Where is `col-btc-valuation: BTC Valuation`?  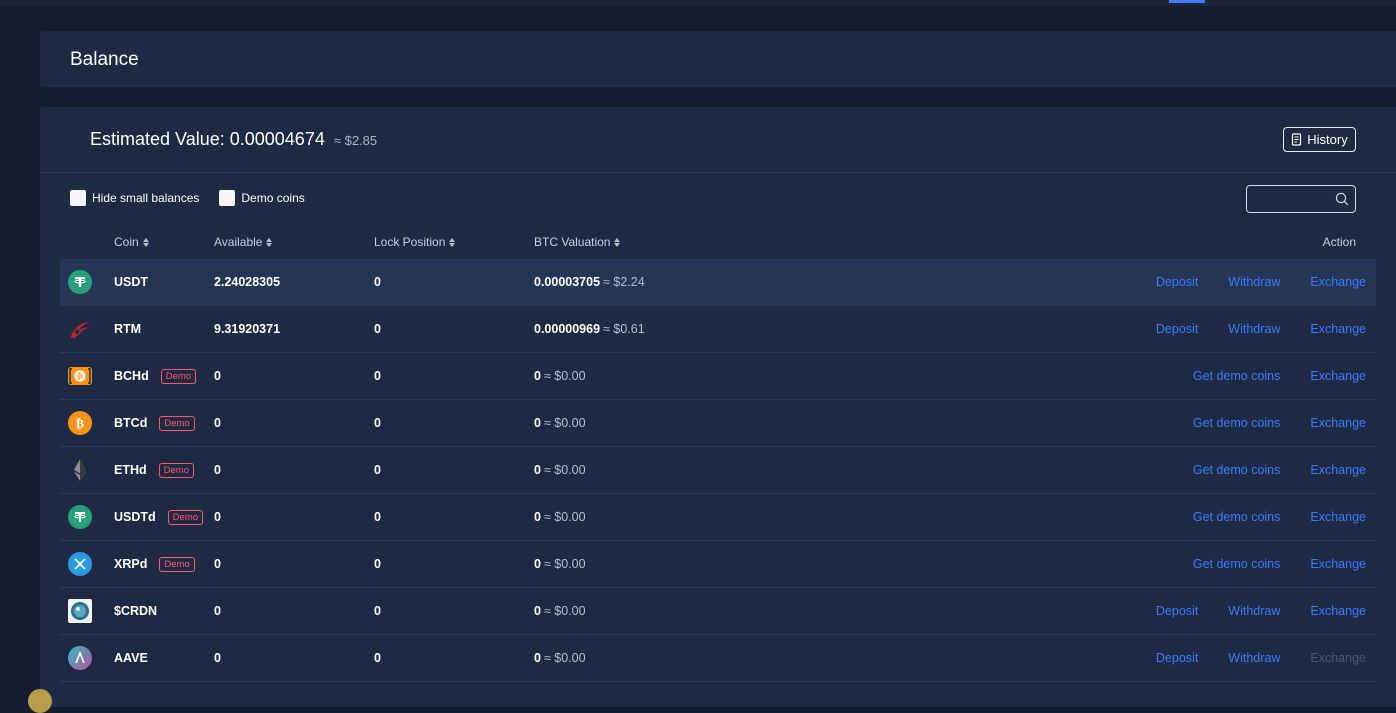
col-btc-valuation: BTC Valuation is located at coordinates (577, 242).